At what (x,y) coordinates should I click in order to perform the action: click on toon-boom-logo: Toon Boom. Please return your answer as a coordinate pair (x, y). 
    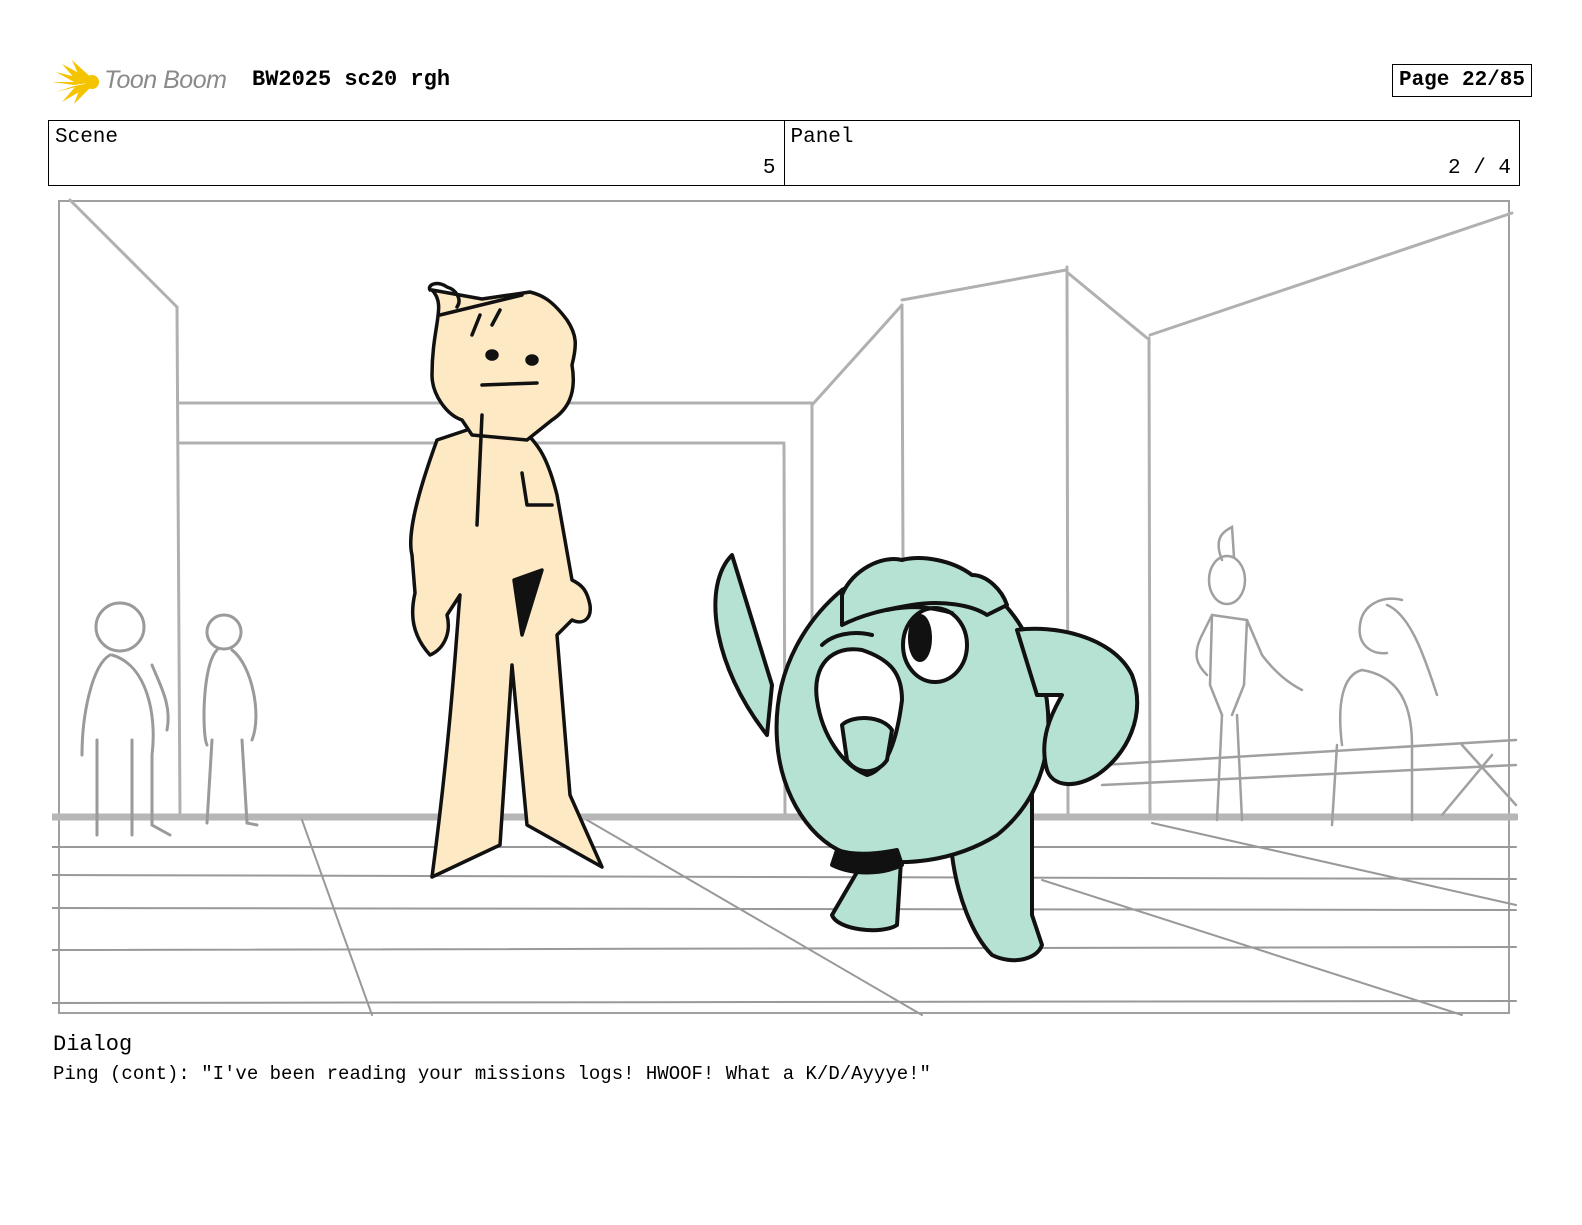
    Looking at the image, I should click on (147, 82).